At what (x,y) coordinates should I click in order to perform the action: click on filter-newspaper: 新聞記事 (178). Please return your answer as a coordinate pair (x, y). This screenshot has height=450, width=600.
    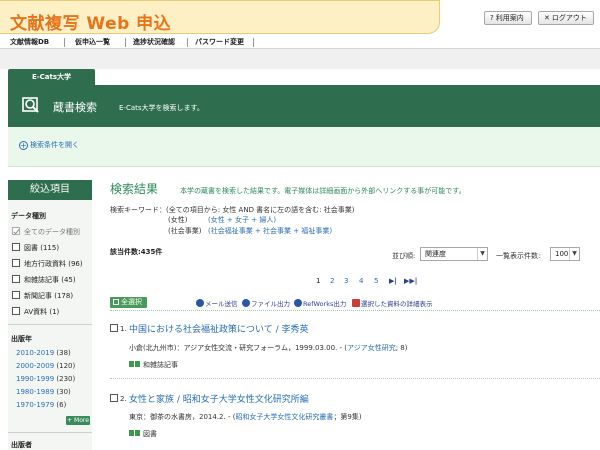
    Looking at the image, I should click on (42, 296).